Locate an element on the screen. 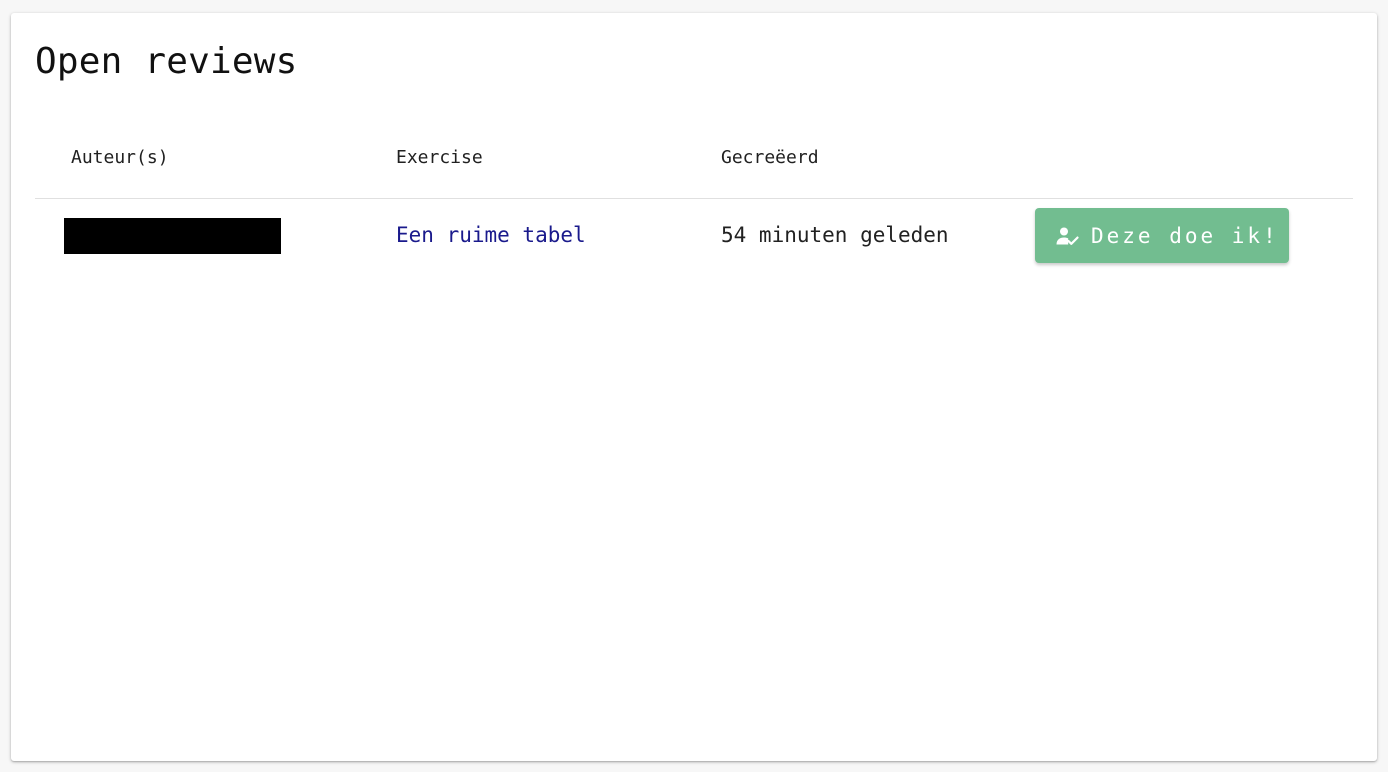 This screenshot has height=772, width=1388. exercise-link: Een ruime tabel is located at coordinates (491, 235).